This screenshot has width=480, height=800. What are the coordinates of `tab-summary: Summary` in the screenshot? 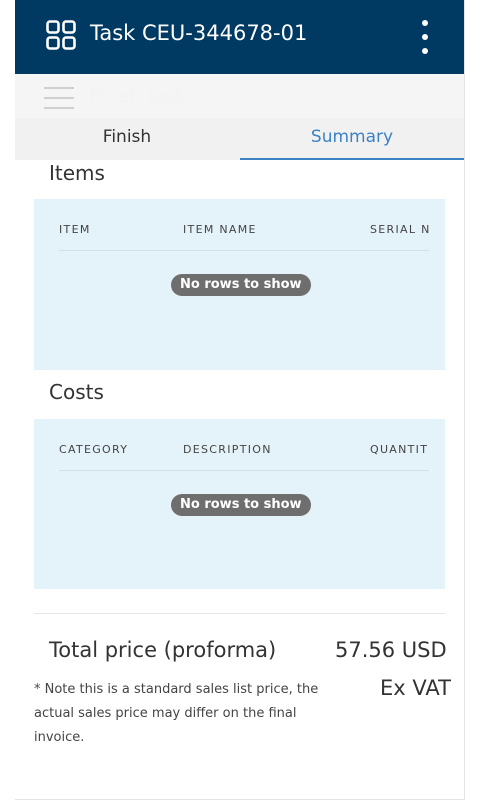 It's located at (352, 139).